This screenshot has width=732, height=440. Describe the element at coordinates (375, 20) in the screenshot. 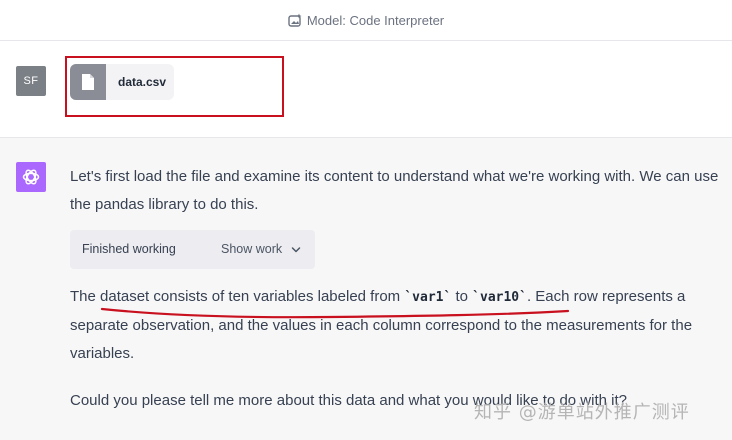

I see `model-label: Model: Code Interpreter` at that location.